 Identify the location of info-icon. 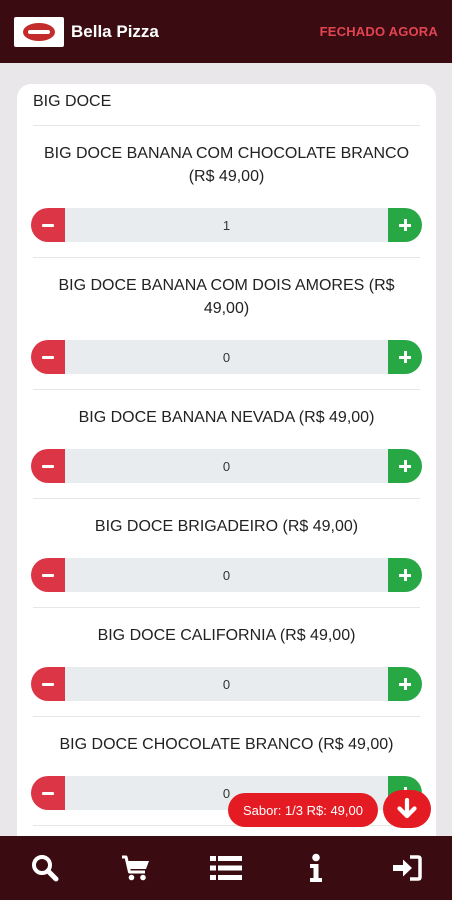
(316, 867).